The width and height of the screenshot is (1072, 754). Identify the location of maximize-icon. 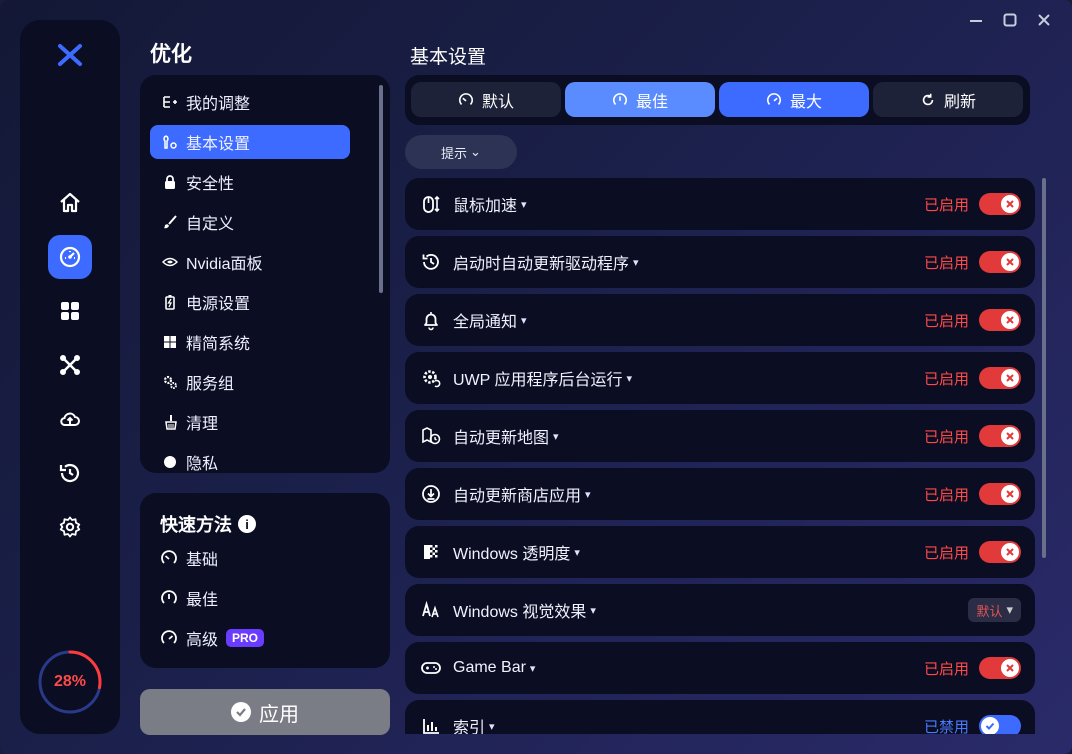
(1010, 20).